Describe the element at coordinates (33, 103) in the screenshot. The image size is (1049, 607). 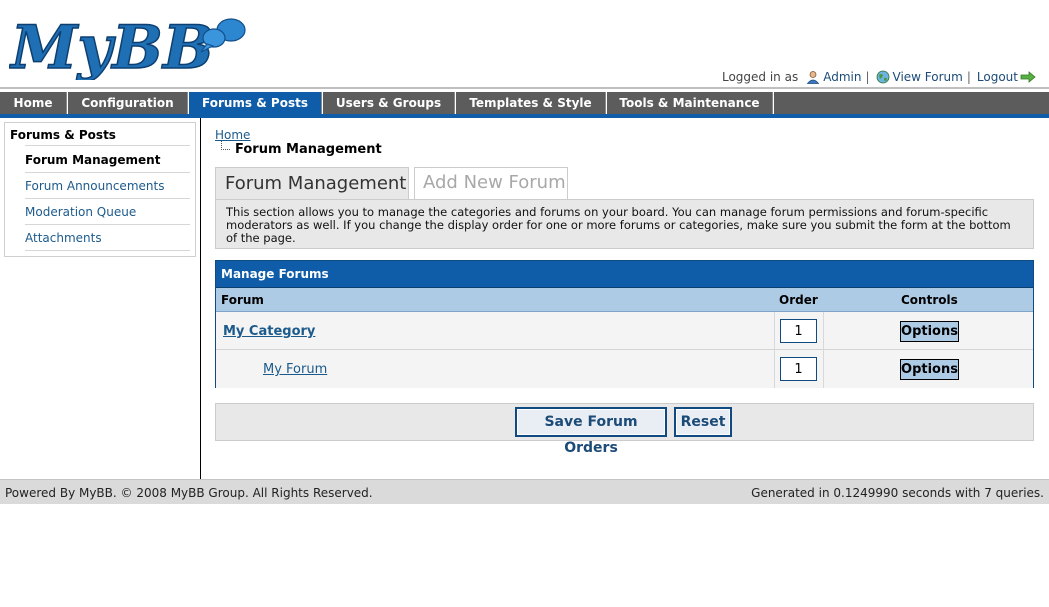
I see `tab-home: Home` at that location.